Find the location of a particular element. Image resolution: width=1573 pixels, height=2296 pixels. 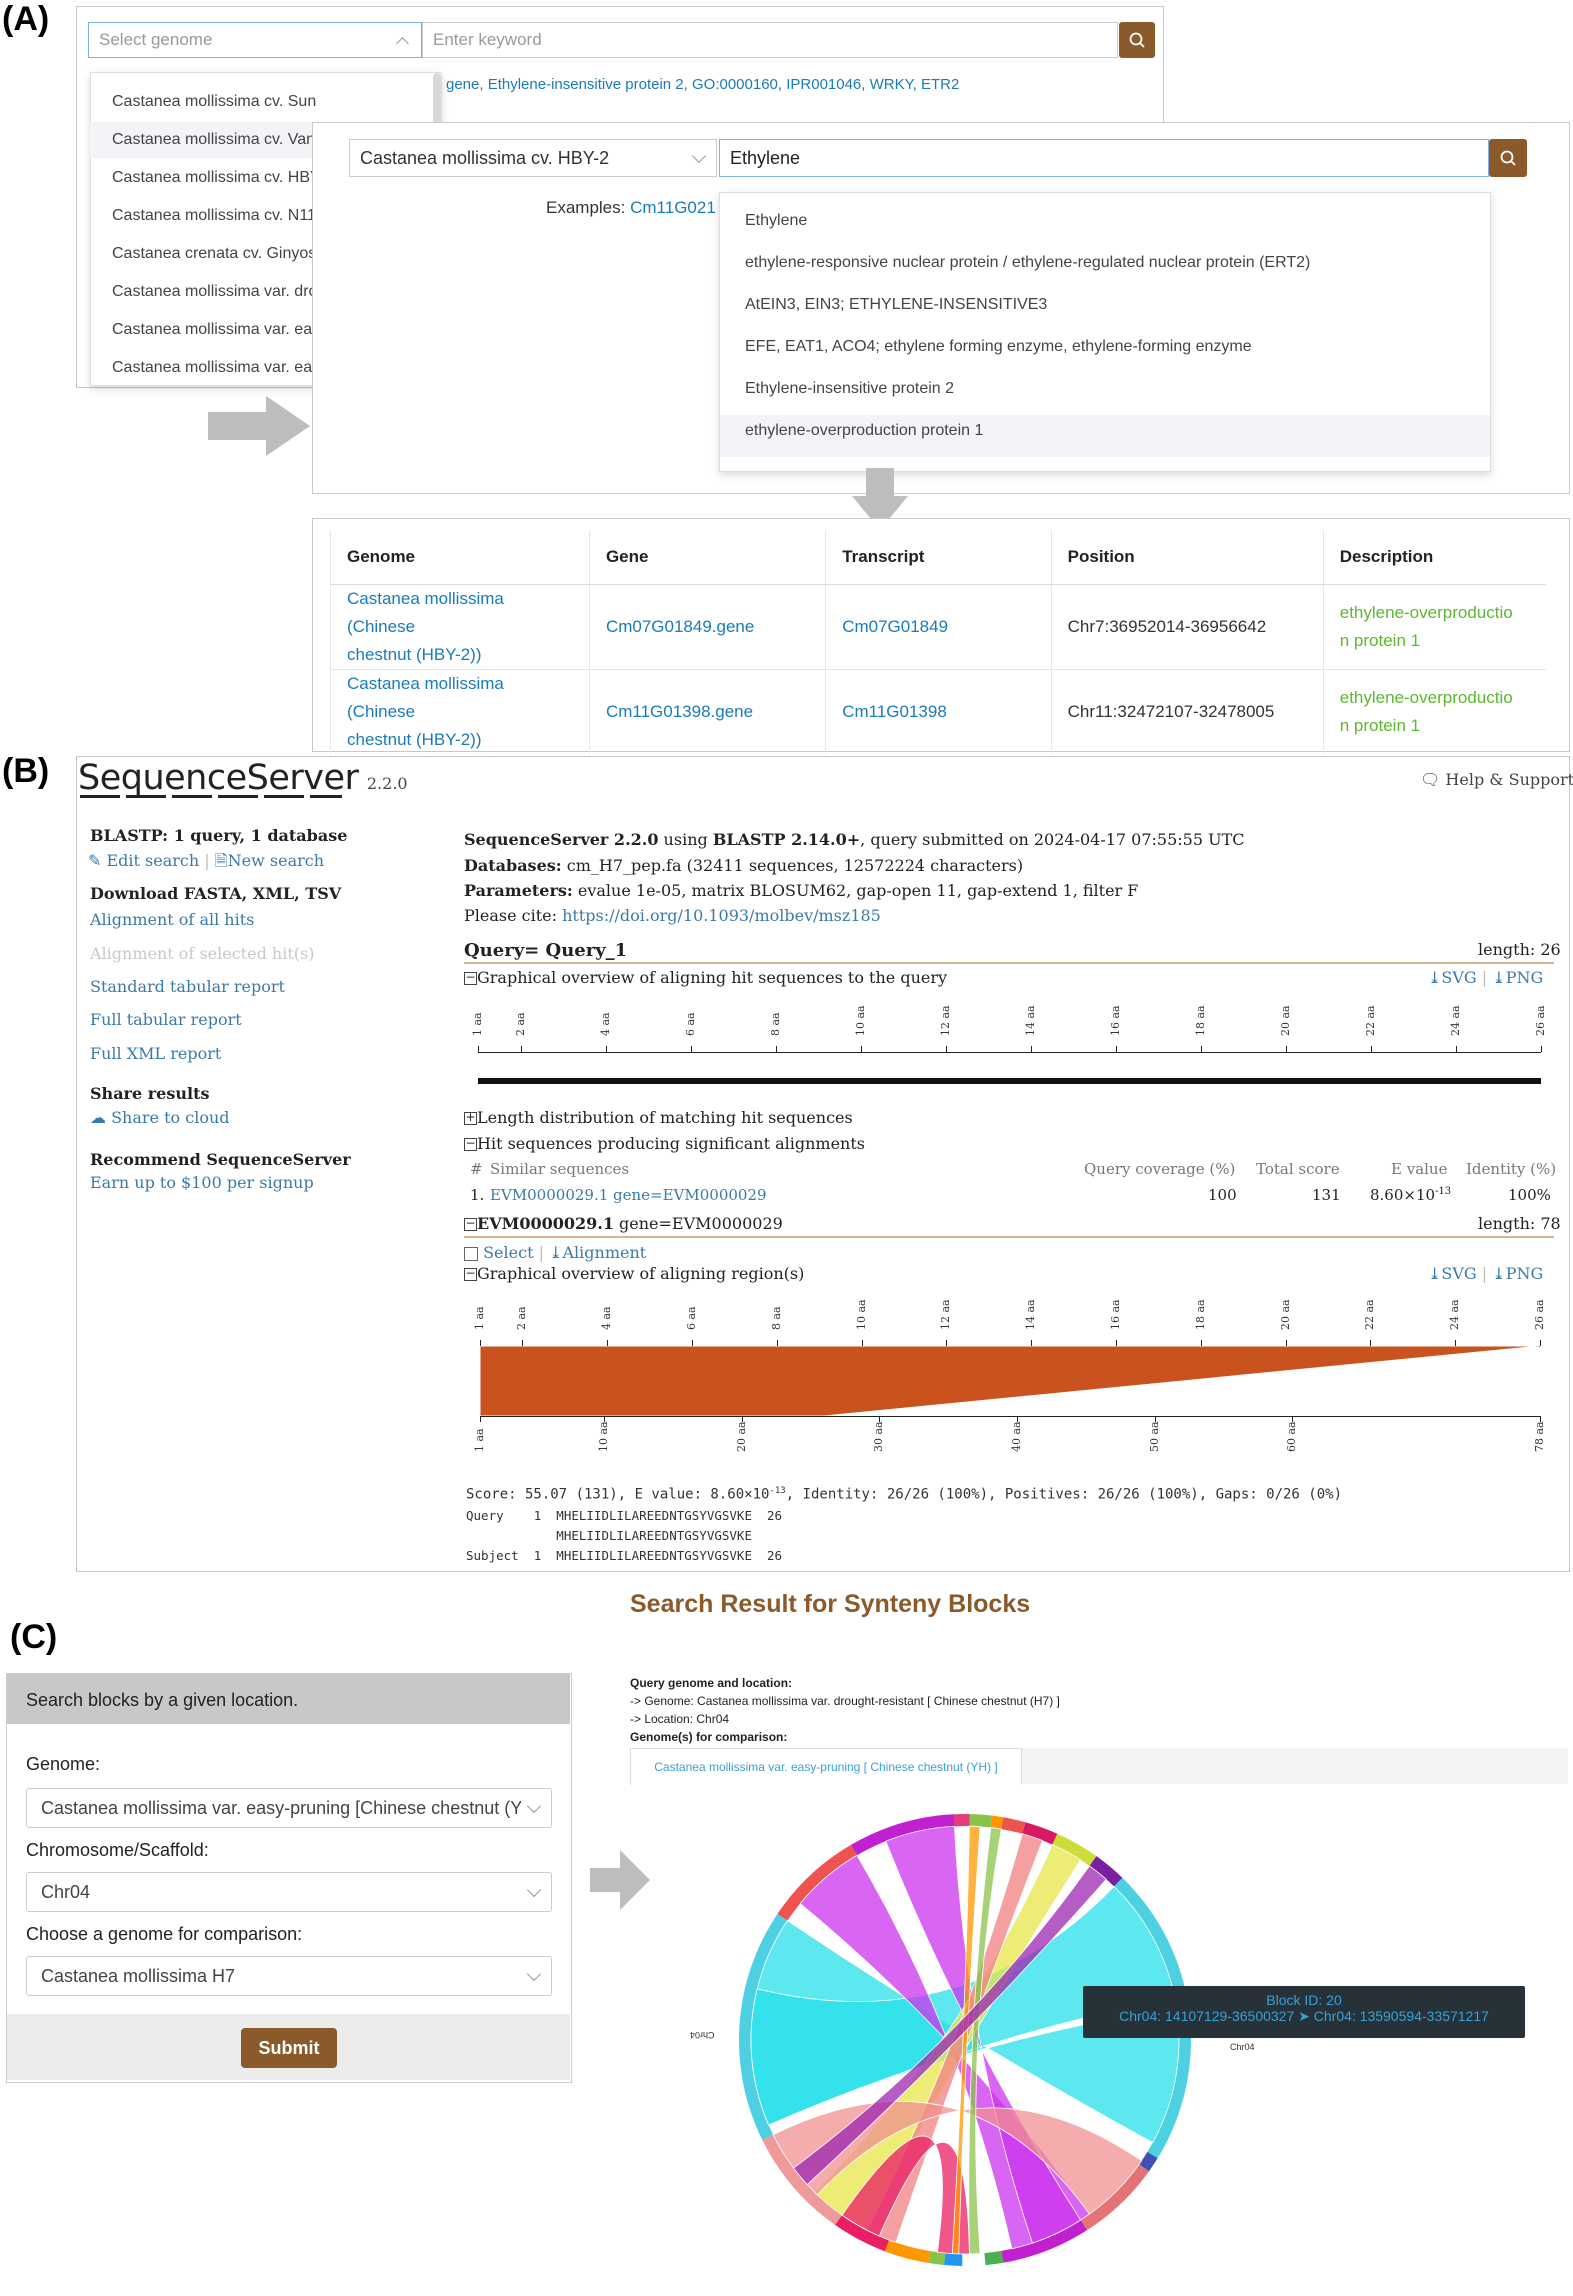

select-checkbox is located at coordinates (471, 1253).